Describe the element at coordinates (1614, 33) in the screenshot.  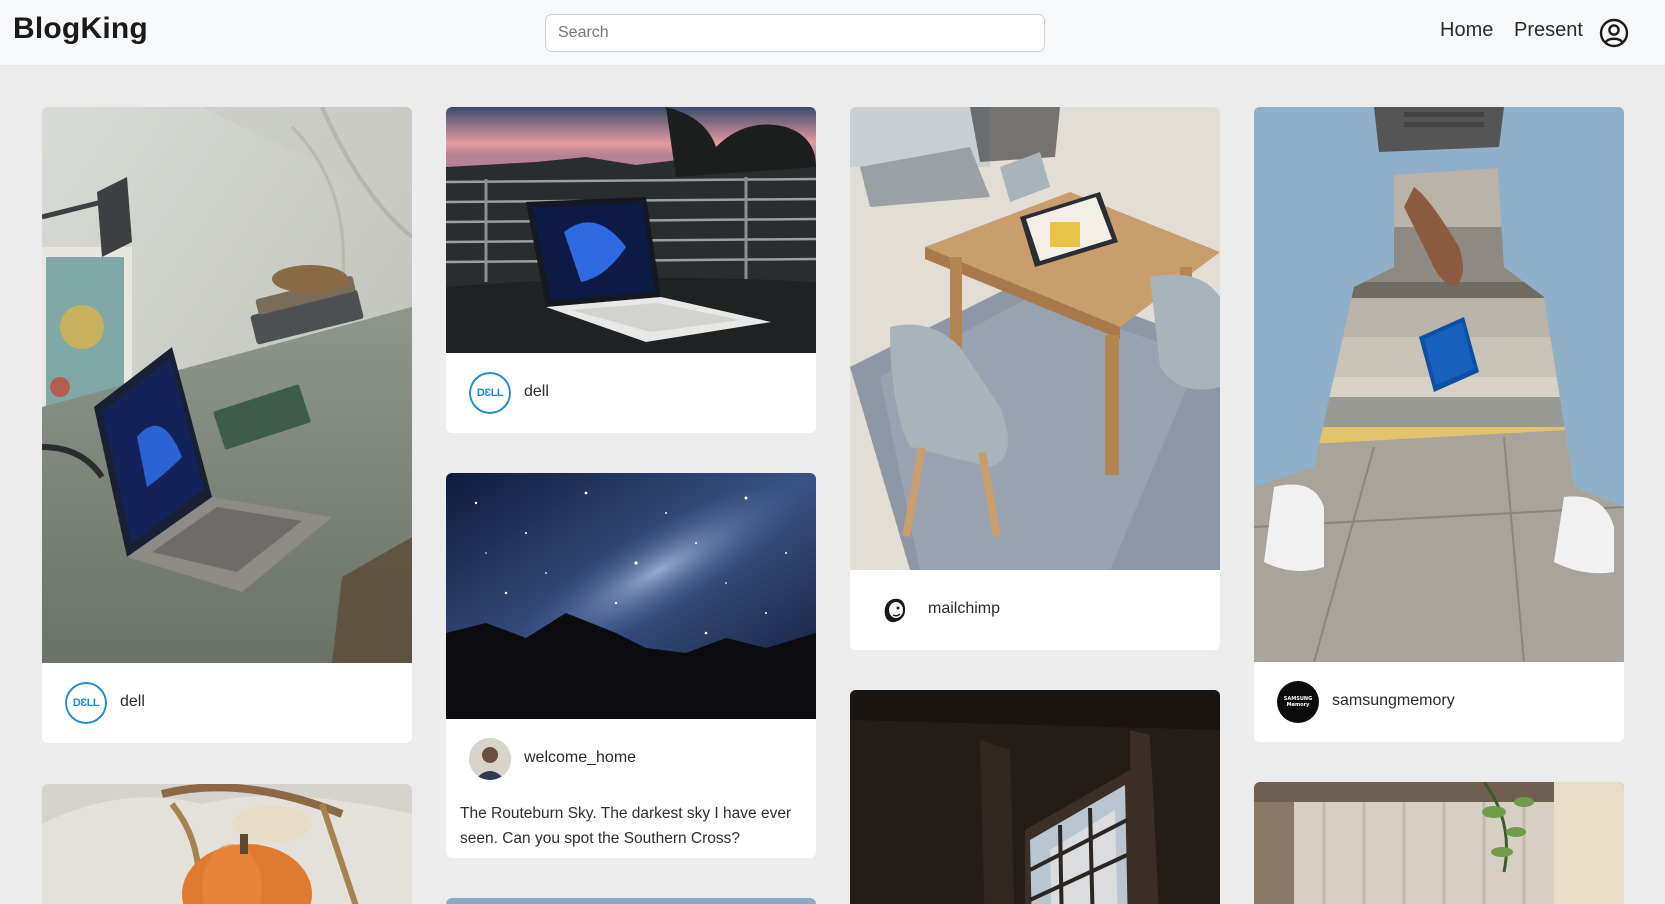
I see `user-account-icon` at that location.